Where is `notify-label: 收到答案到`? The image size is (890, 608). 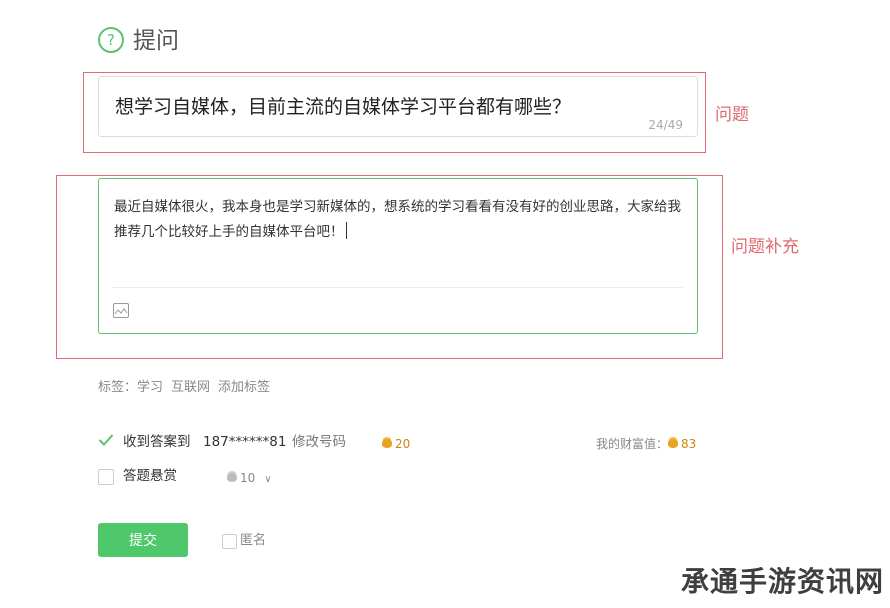 notify-label: 收到答案到 is located at coordinates (157, 442).